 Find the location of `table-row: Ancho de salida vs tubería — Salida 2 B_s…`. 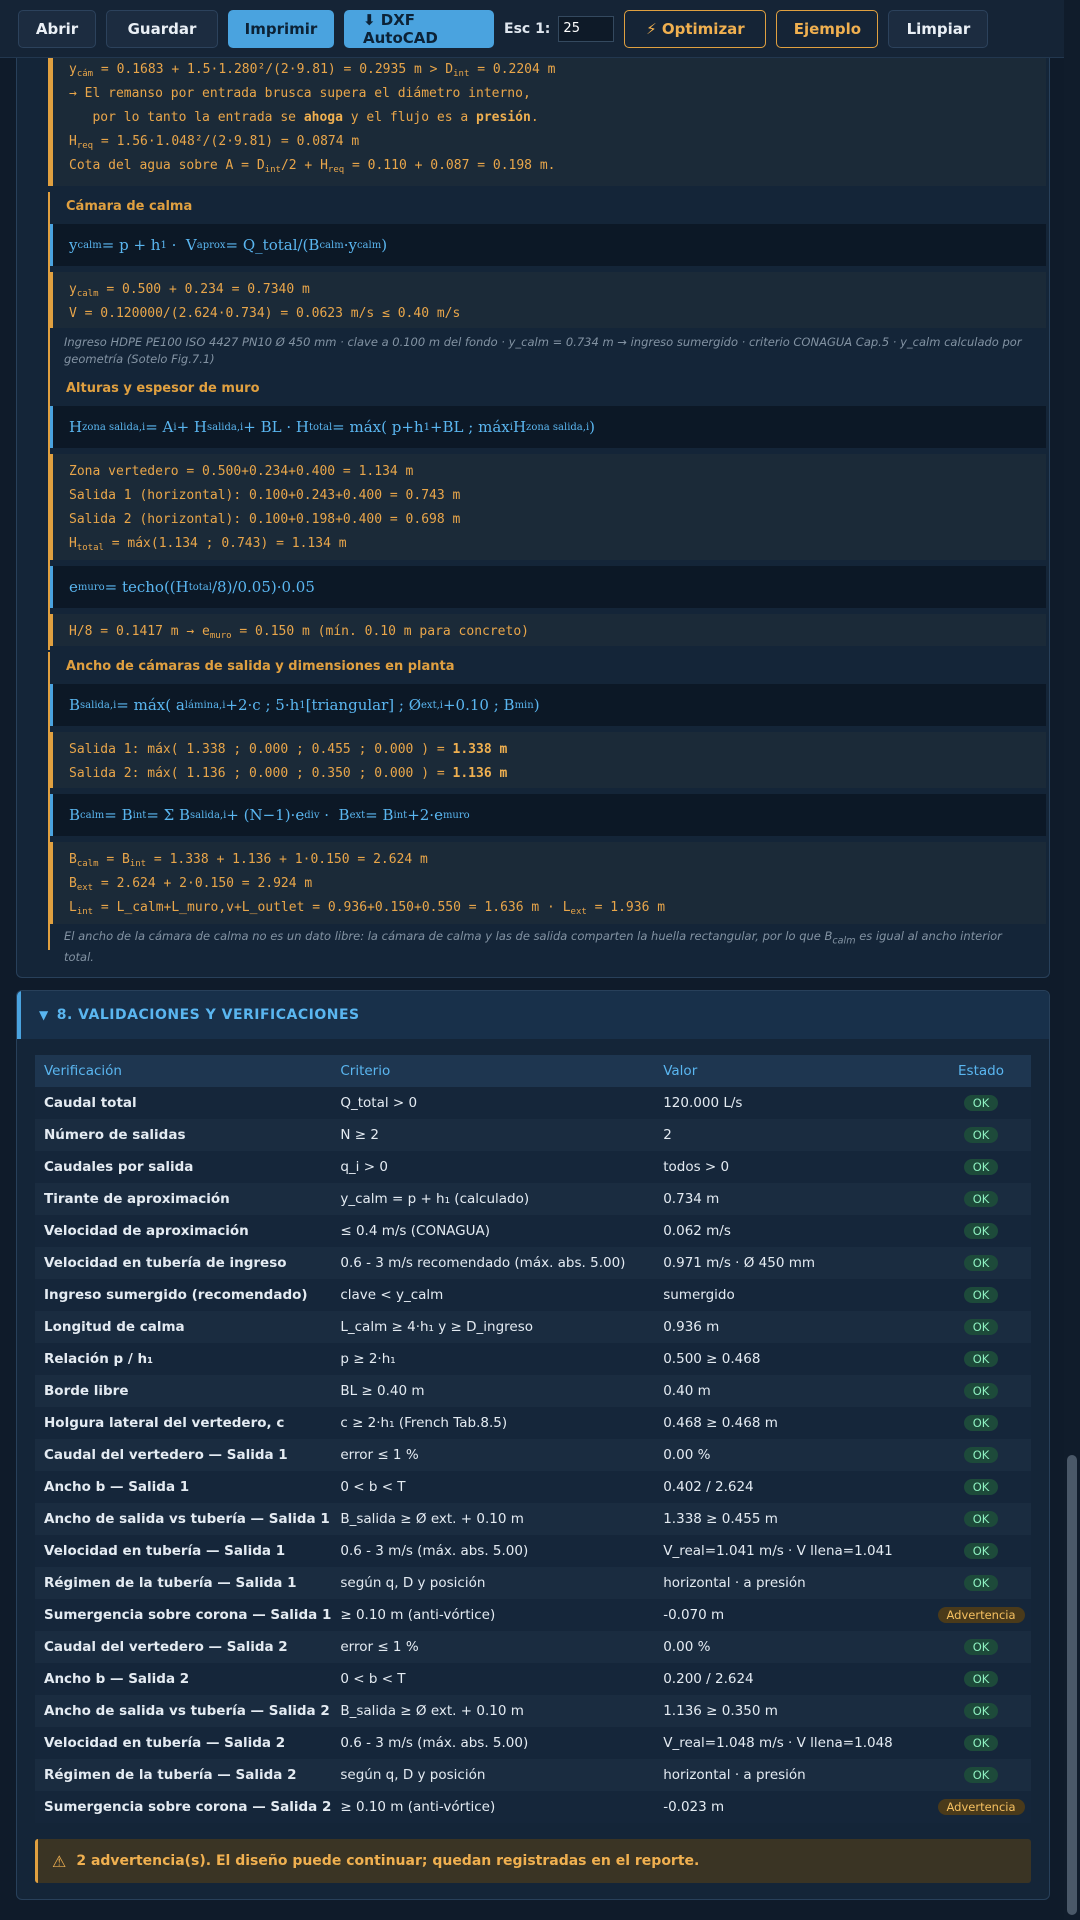

table-row: Ancho de salida vs tubería — Salida 2 B_s… is located at coordinates (533, 1711).